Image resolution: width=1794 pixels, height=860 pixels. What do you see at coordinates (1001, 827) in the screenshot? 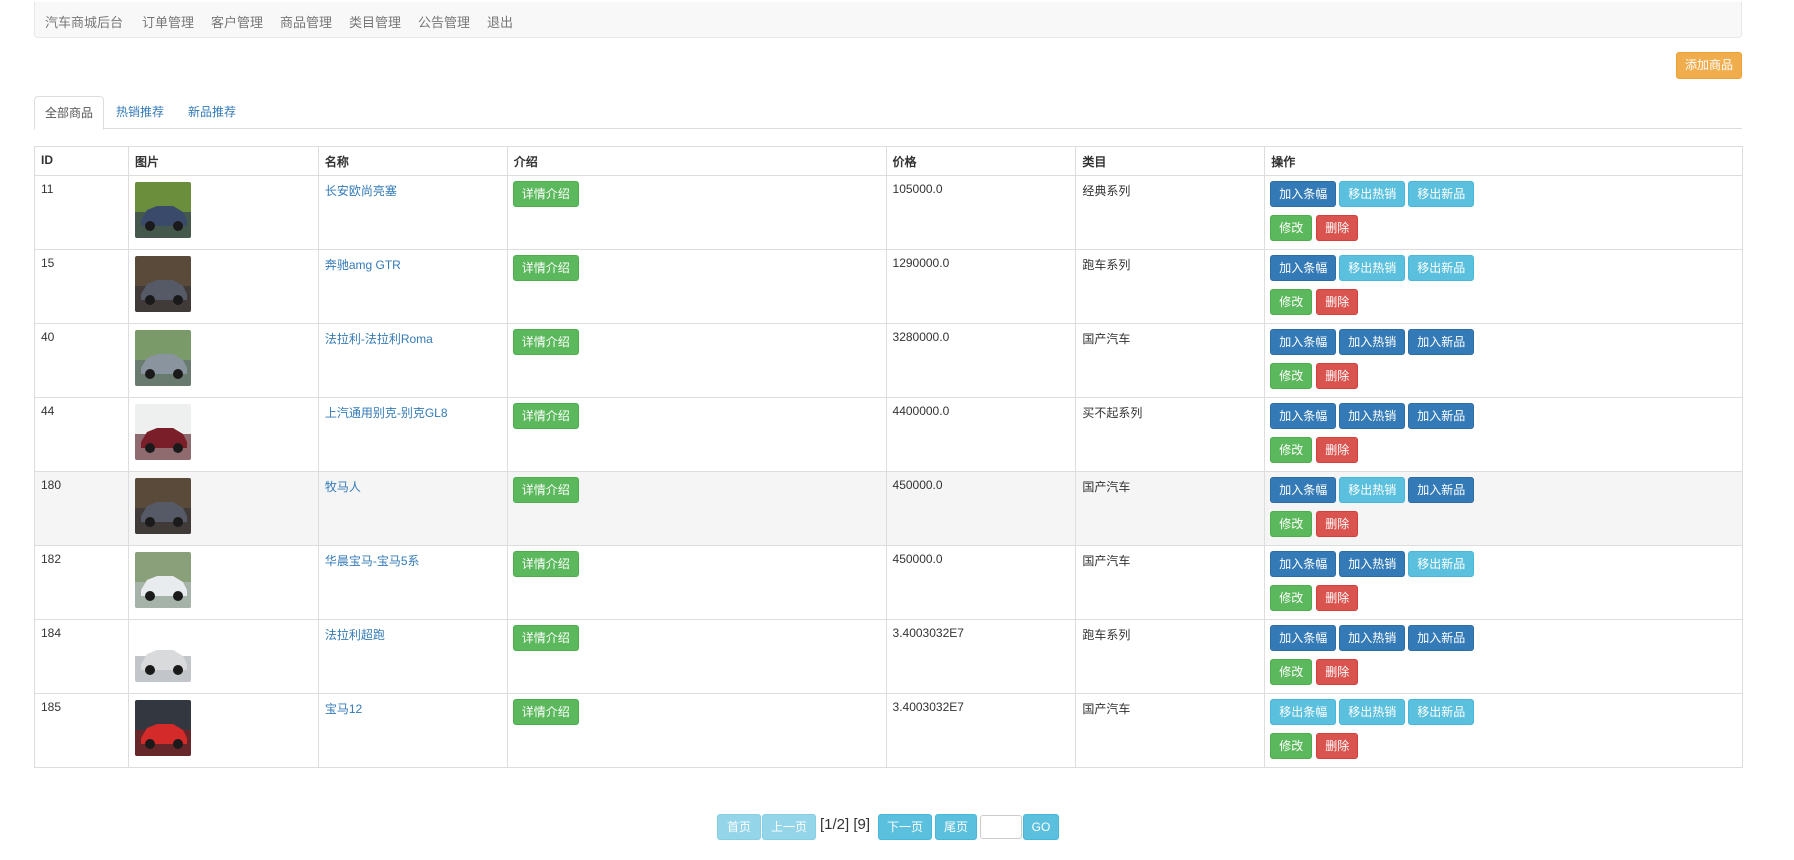
I see `pager-page-input` at bounding box center [1001, 827].